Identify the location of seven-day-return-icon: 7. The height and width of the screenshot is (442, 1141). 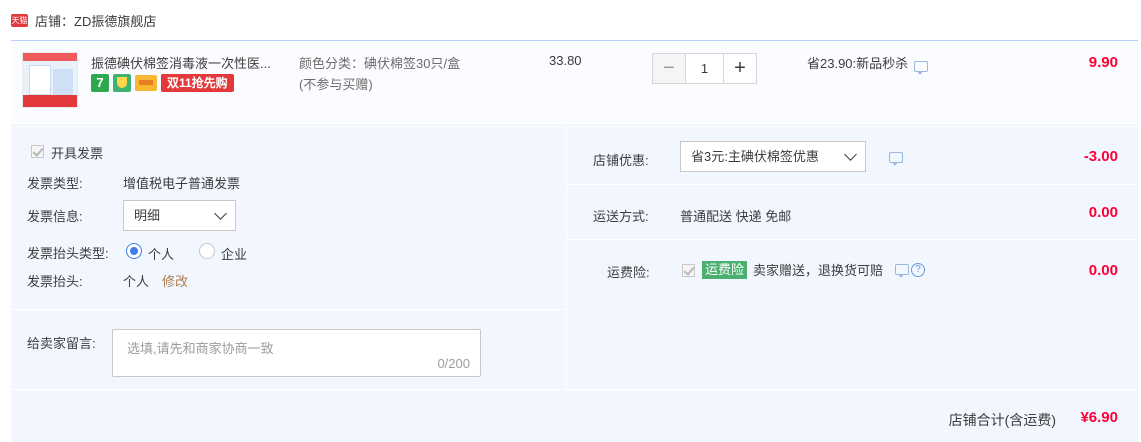
(100, 83).